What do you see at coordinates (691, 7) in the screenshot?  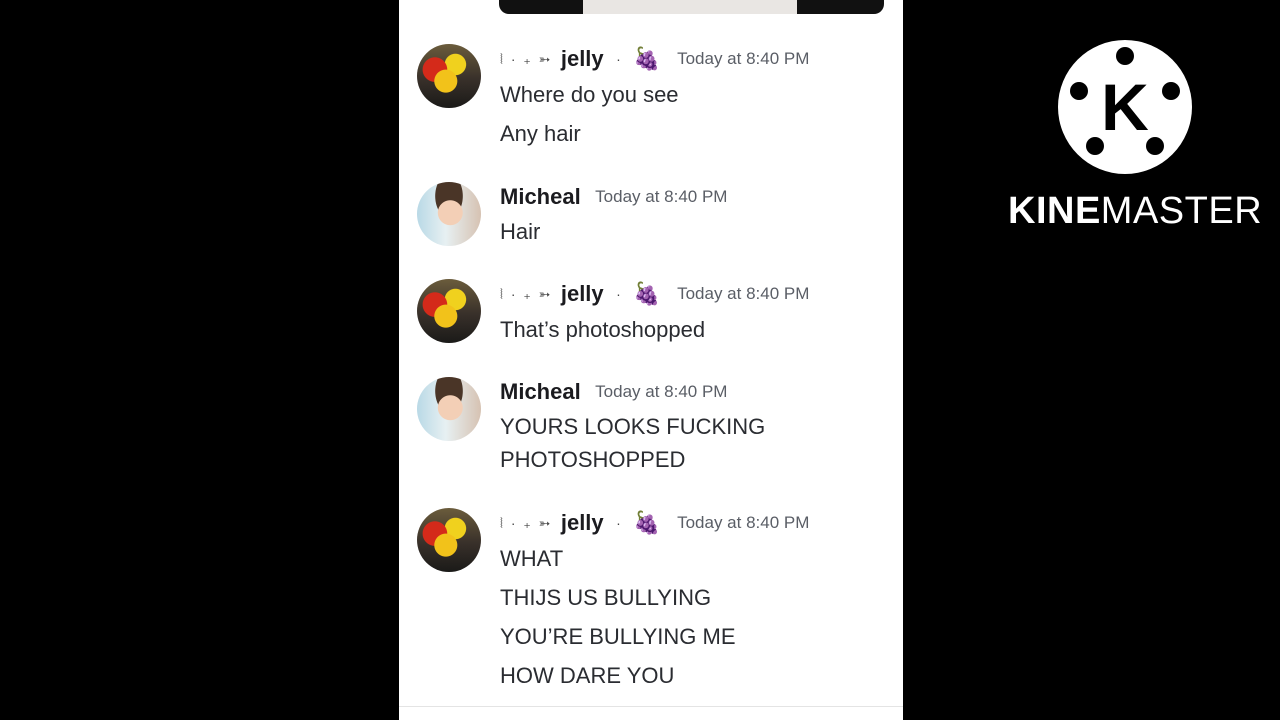 I see `image-embed` at bounding box center [691, 7].